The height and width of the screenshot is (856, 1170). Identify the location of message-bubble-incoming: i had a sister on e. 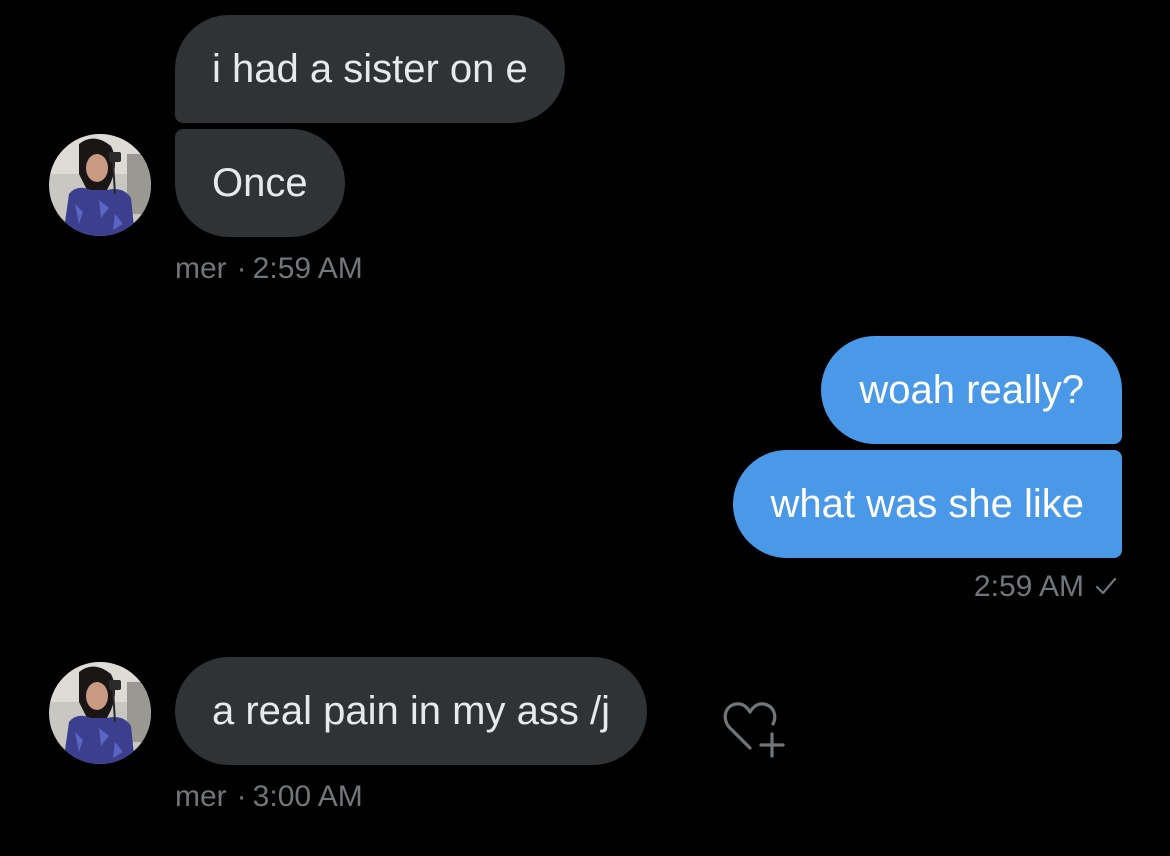
(370, 69).